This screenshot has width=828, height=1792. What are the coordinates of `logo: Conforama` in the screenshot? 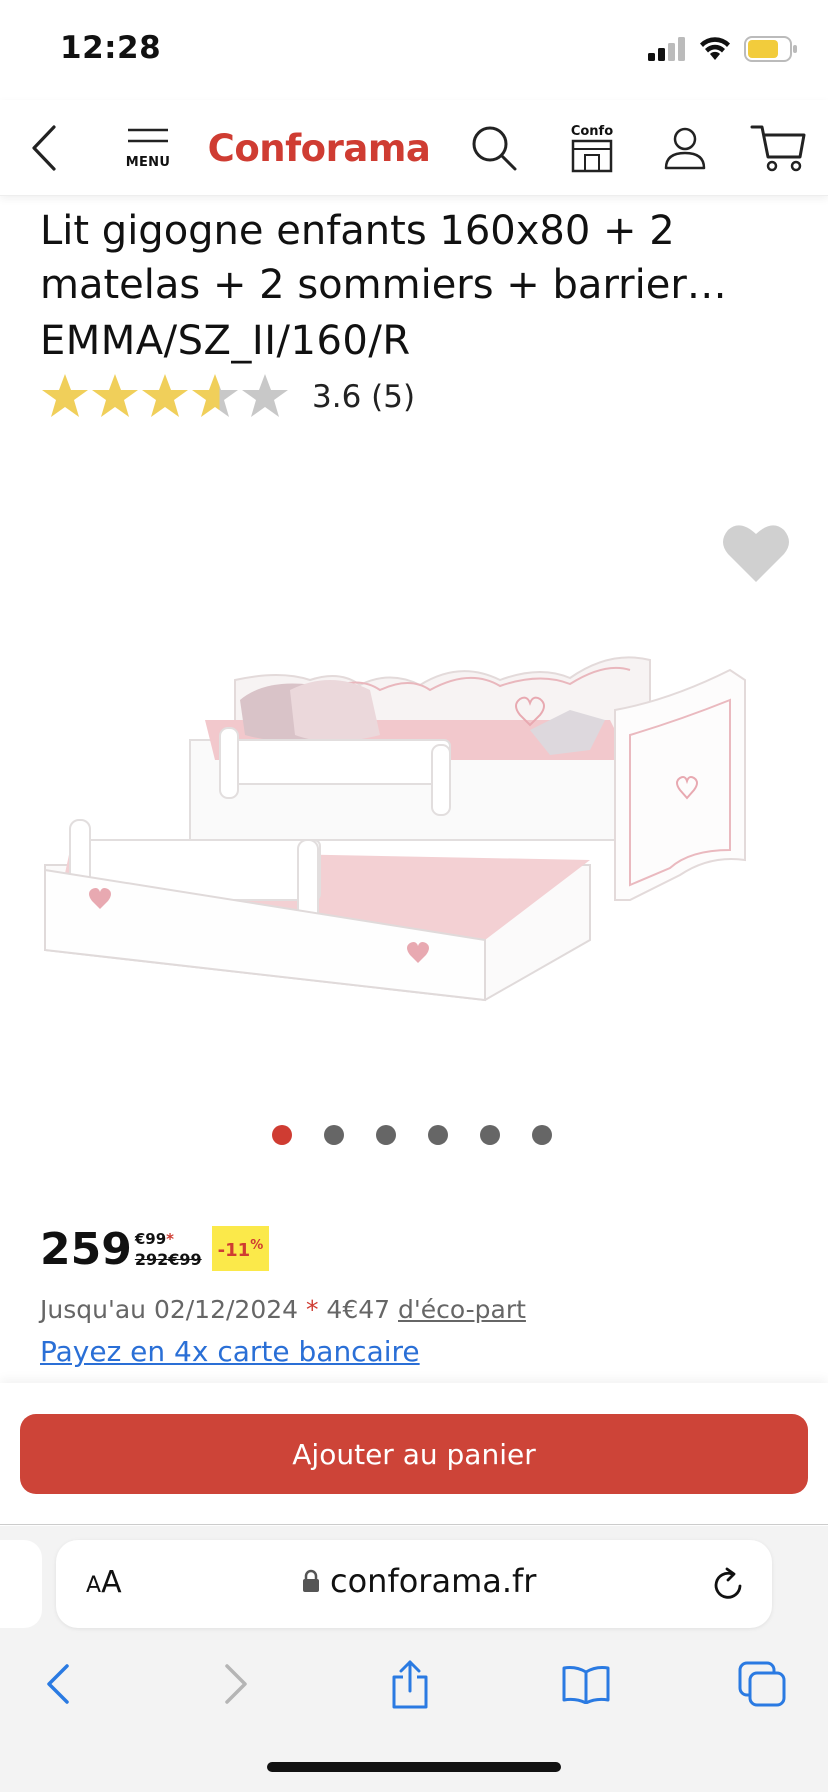 It's located at (319, 148).